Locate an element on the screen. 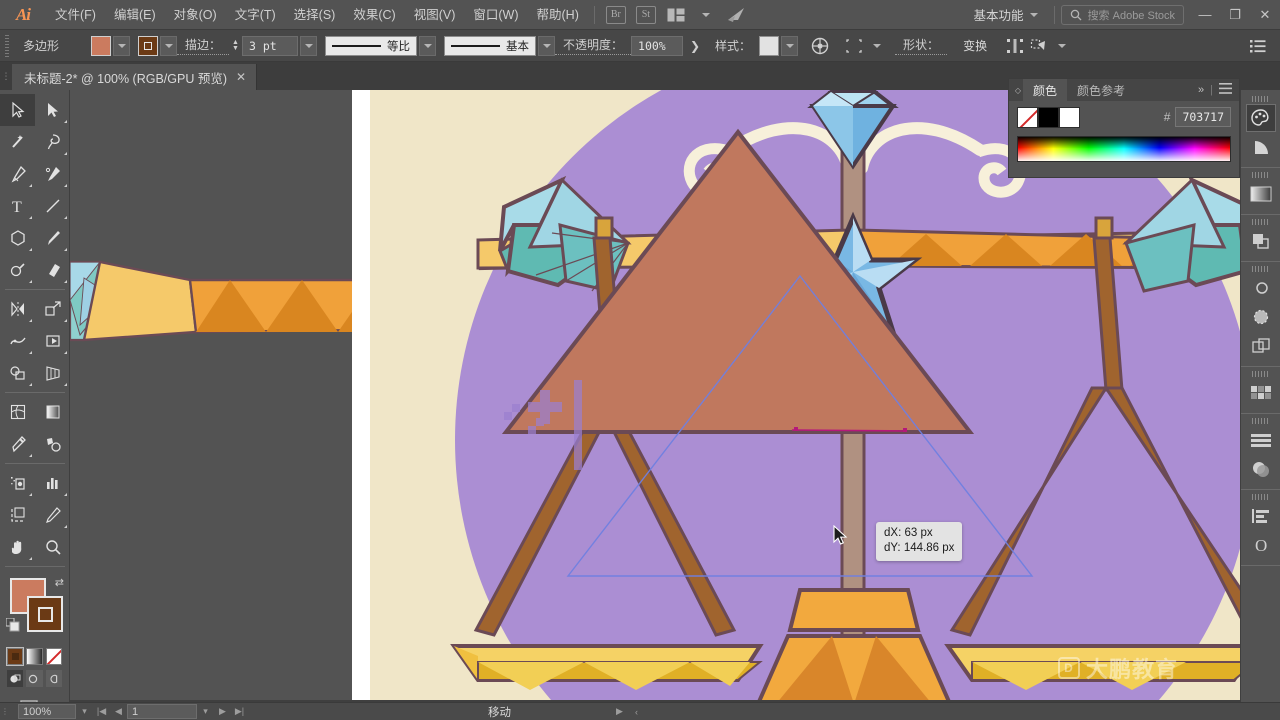 The width and height of the screenshot is (1280, 720). paragraph-panel-icon is located at coordinates (1261, 516).